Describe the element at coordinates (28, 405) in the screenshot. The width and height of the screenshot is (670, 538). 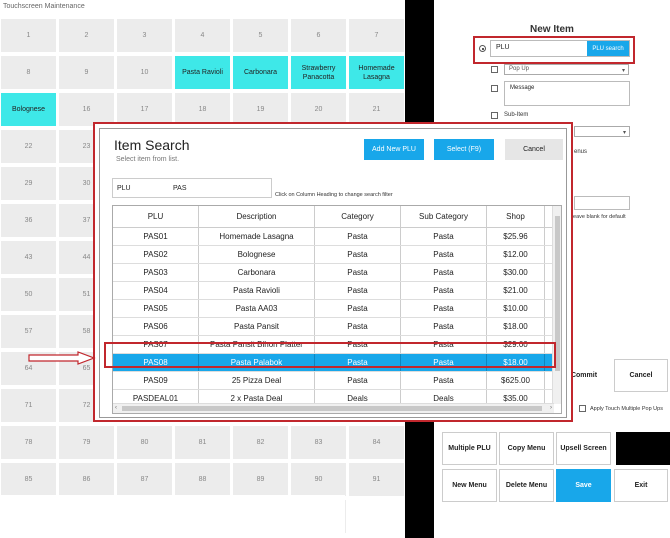
I see `grid-button: 71` at that location.